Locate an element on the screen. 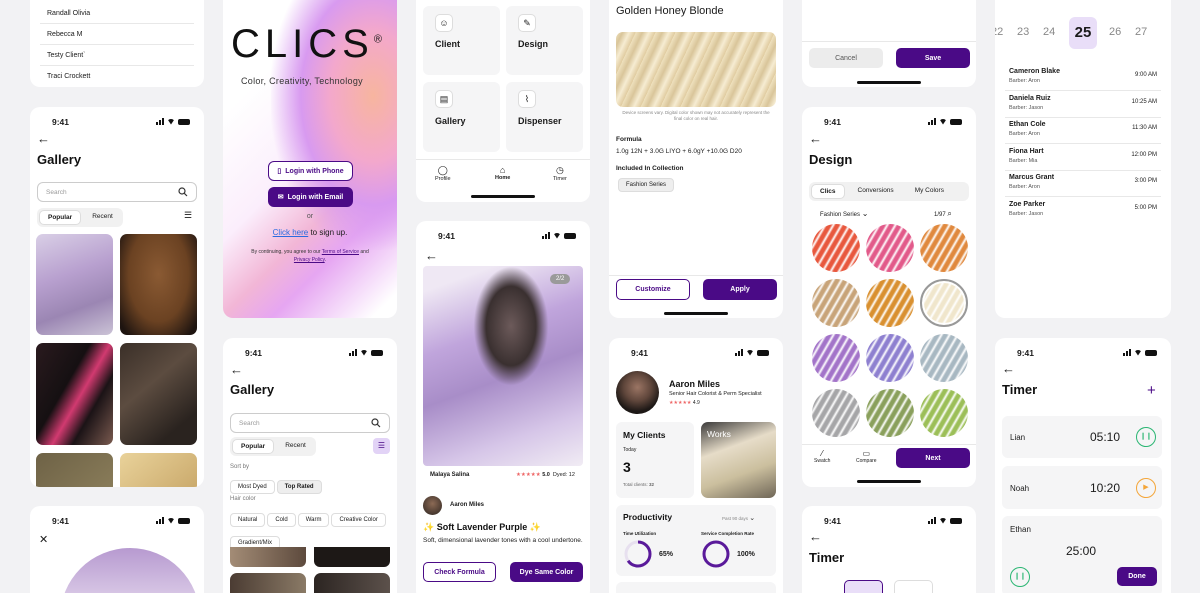 The height and width of the screenshot is (593, 1200). play-icon: ▶ is located at coordinates (1146, 488).